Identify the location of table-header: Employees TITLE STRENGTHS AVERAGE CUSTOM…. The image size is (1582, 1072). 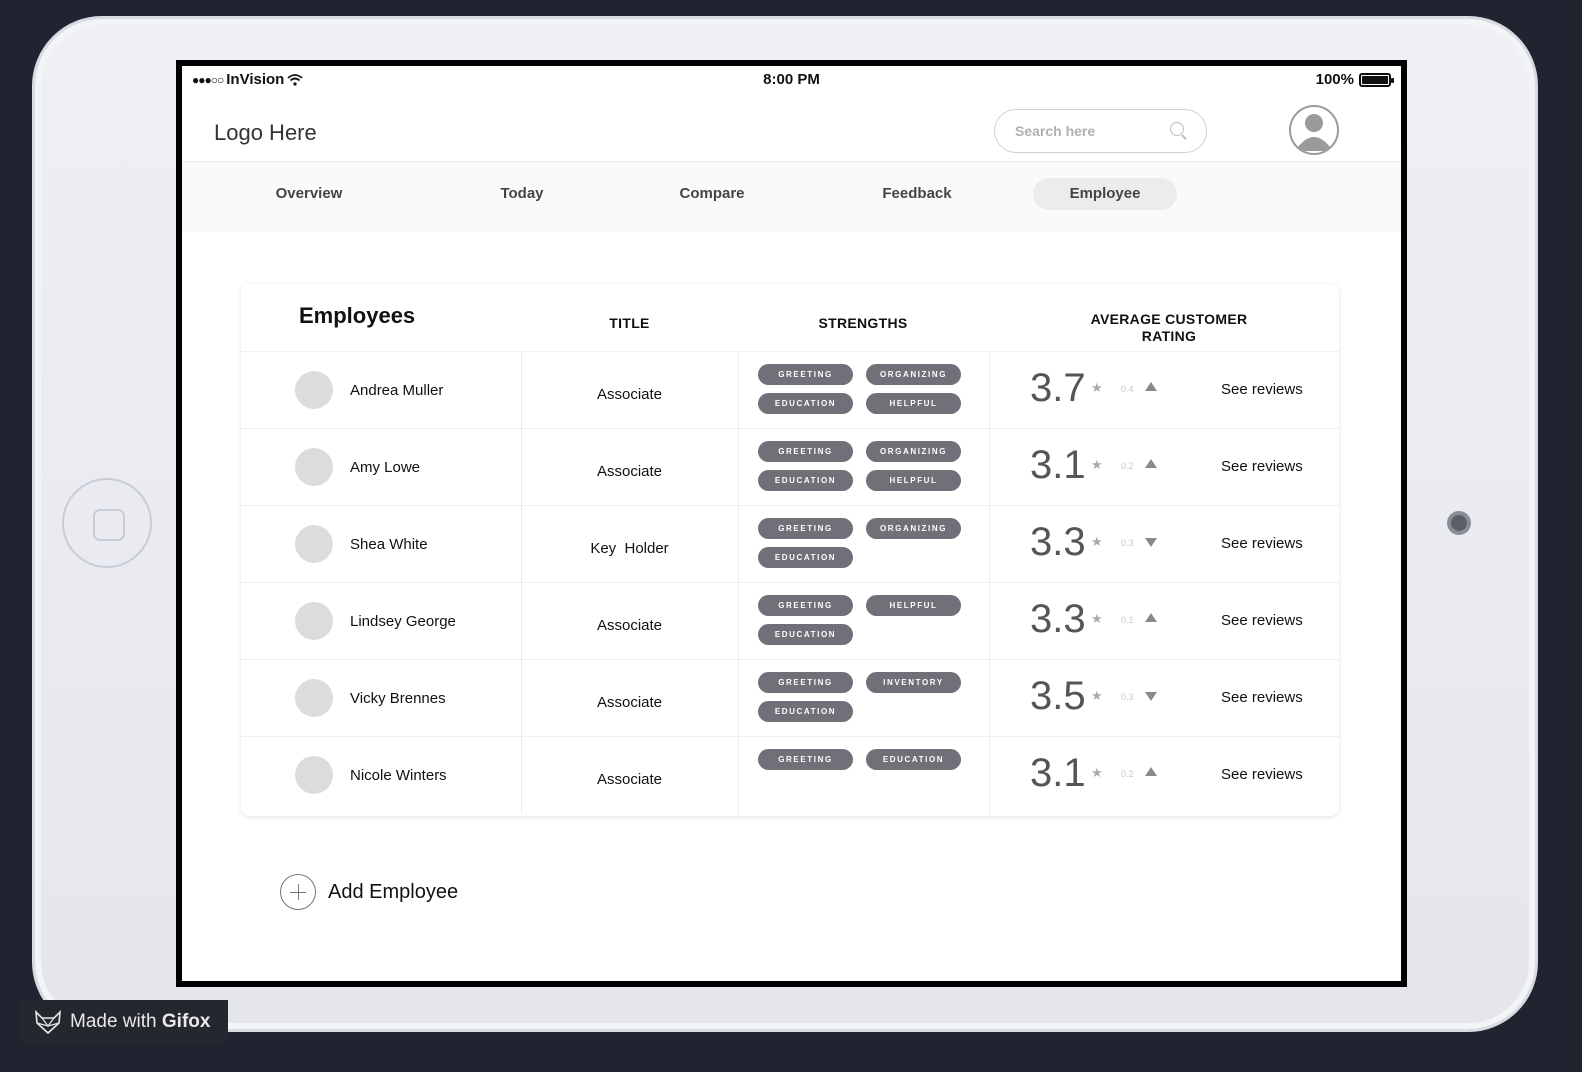
(790, 318).